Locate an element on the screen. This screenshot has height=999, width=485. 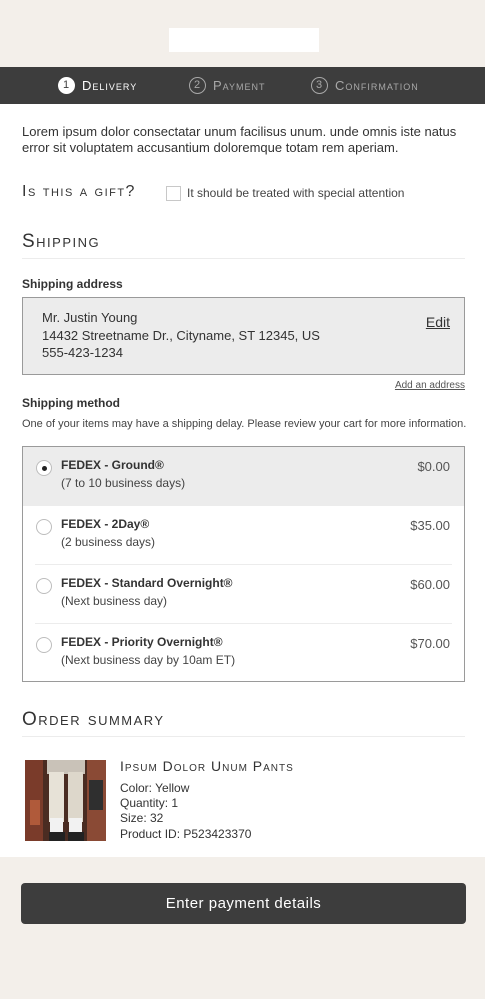
step-number-3: 3 is located at coordinates (319, 85).